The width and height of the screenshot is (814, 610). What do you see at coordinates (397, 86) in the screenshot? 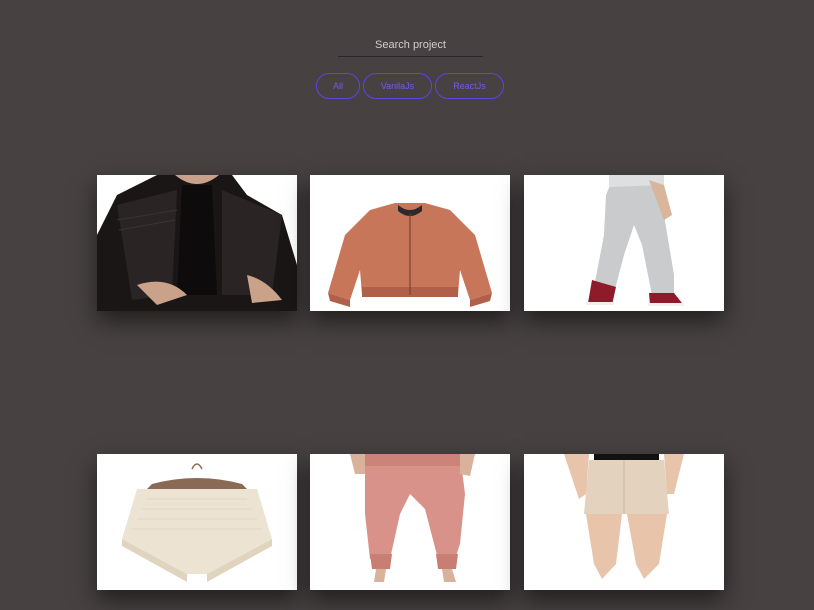
I see `filter-vanilajs-button: VanilaJs` at bounding box center [397, 86].